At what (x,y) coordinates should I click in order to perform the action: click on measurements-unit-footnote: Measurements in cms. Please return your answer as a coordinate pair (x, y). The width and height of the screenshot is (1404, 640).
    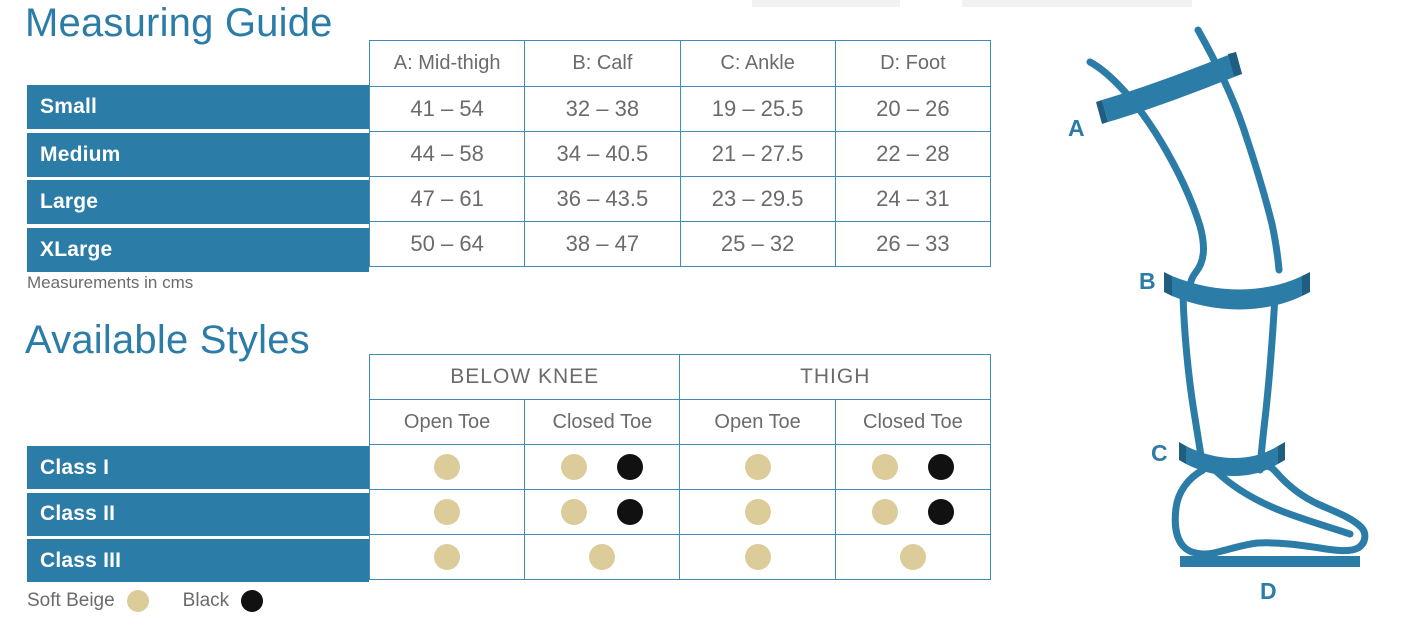
    Looking at the image, I should click on (110, 282).